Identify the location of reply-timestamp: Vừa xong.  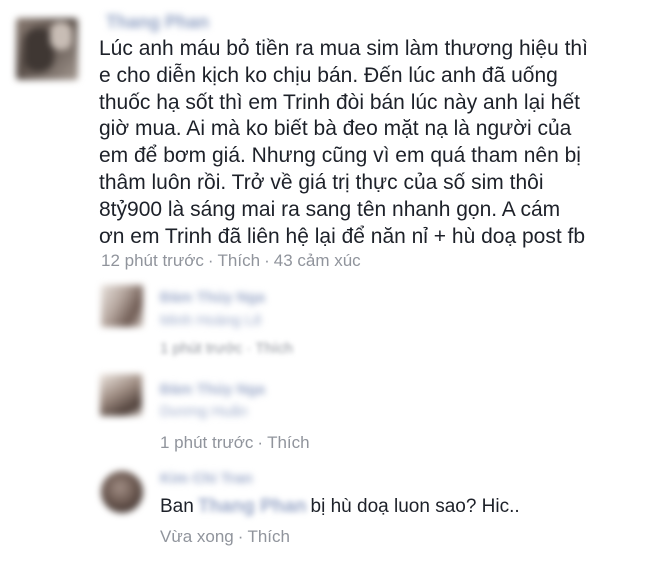
(197, 536).